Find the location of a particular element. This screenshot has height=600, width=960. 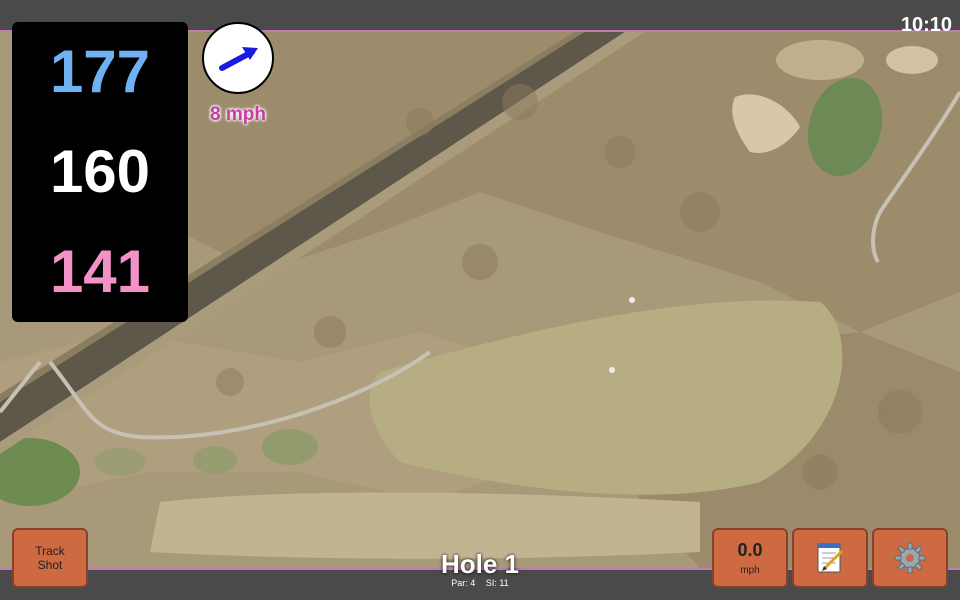

gear-icon is located at coordinates (910, 558).